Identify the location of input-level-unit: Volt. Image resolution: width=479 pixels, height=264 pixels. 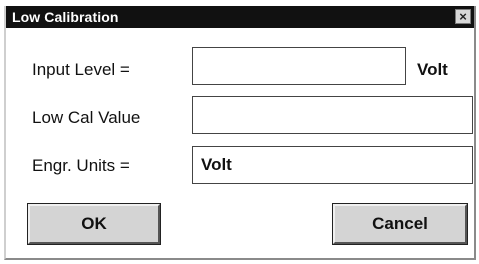
(432, 69).